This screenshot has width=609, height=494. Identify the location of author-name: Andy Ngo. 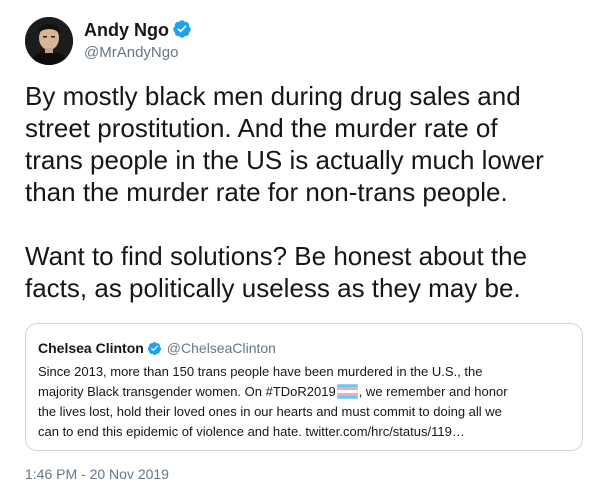
(126, 30).